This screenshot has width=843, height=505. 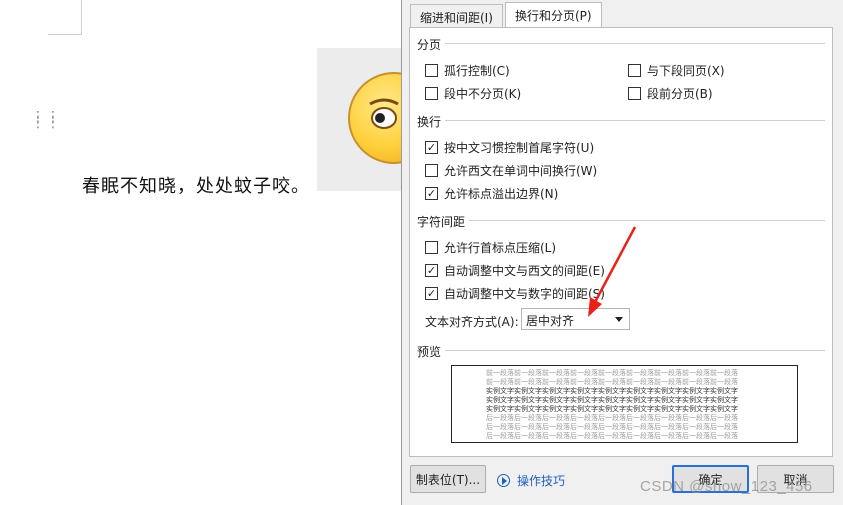 I want to click on text-align-label: 文本对齐方式(A):, so click(x=472, y=322).